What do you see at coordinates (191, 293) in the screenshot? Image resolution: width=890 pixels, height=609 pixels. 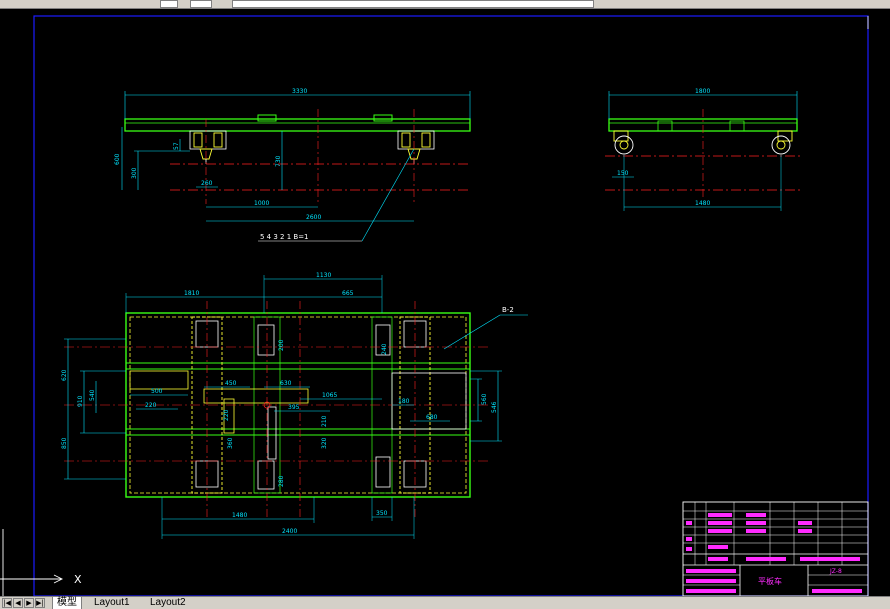 I see `dim-1810: 1810` at bounding box center [191, 293].